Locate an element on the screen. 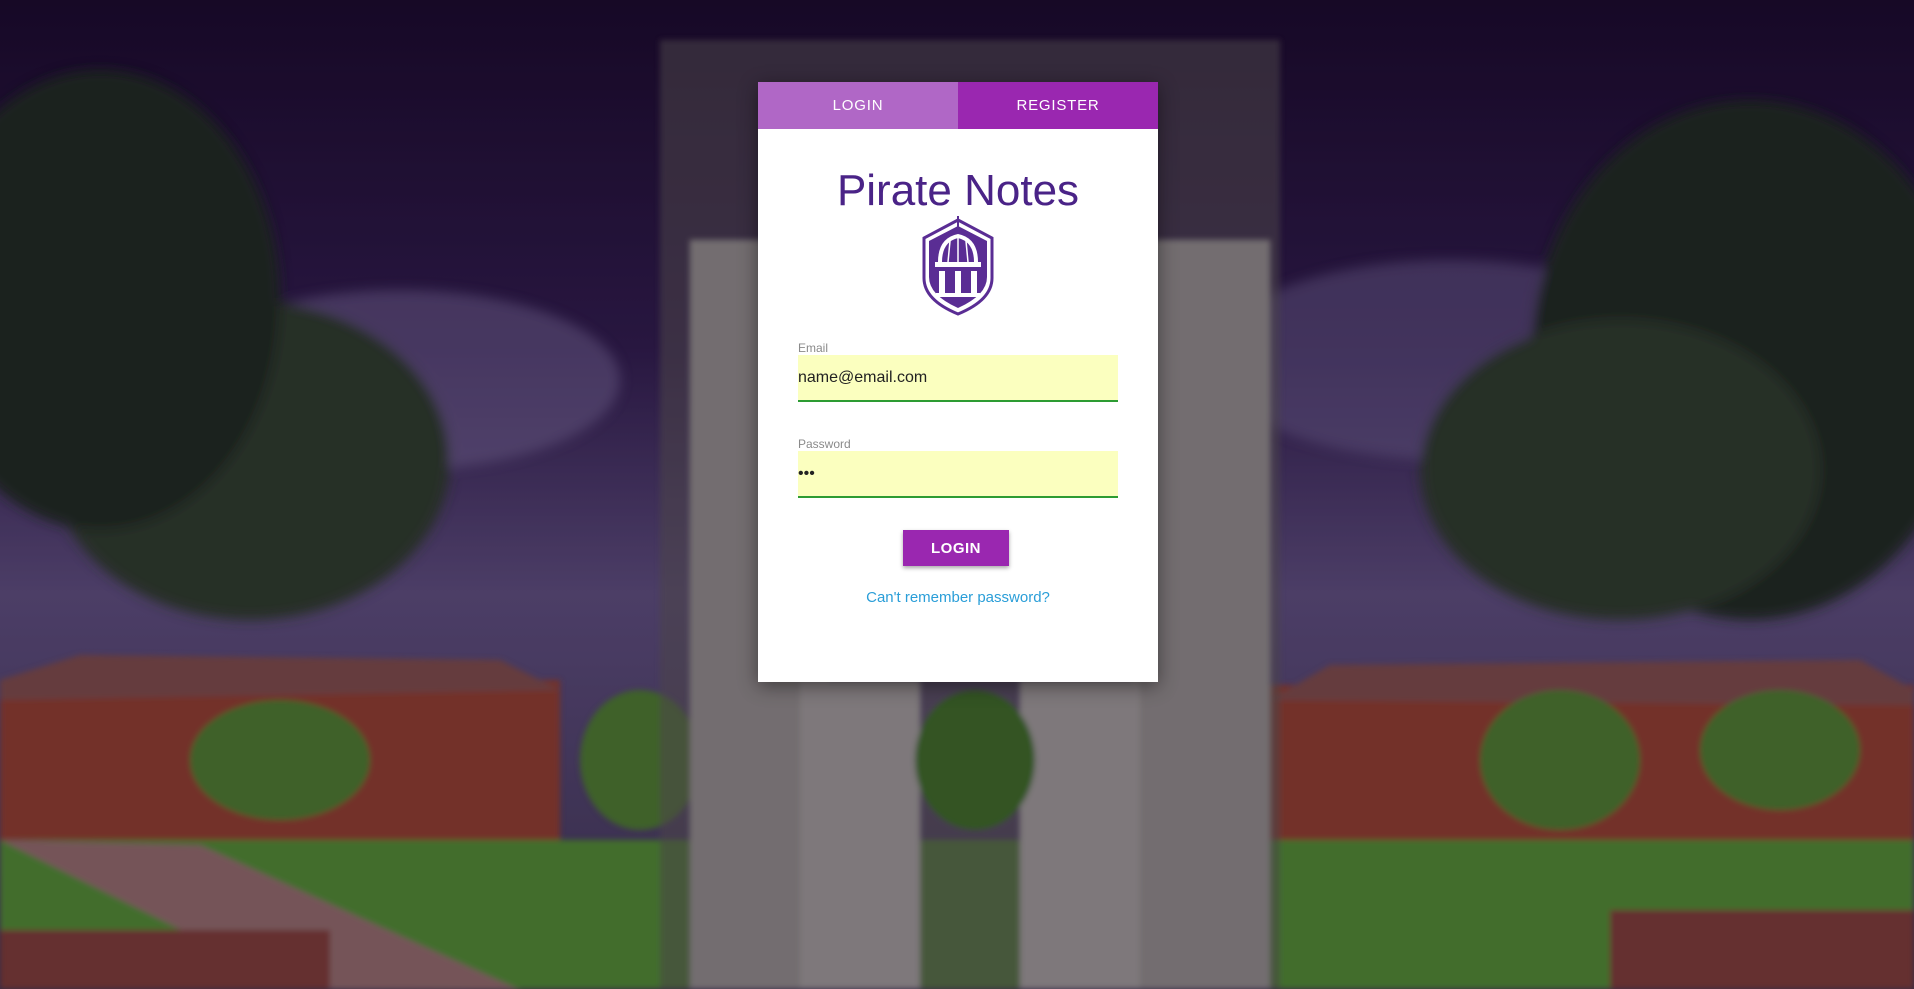 This screenshot has width=1914, height=989. login-button: LOGIN is located at coordinates (956, 548).